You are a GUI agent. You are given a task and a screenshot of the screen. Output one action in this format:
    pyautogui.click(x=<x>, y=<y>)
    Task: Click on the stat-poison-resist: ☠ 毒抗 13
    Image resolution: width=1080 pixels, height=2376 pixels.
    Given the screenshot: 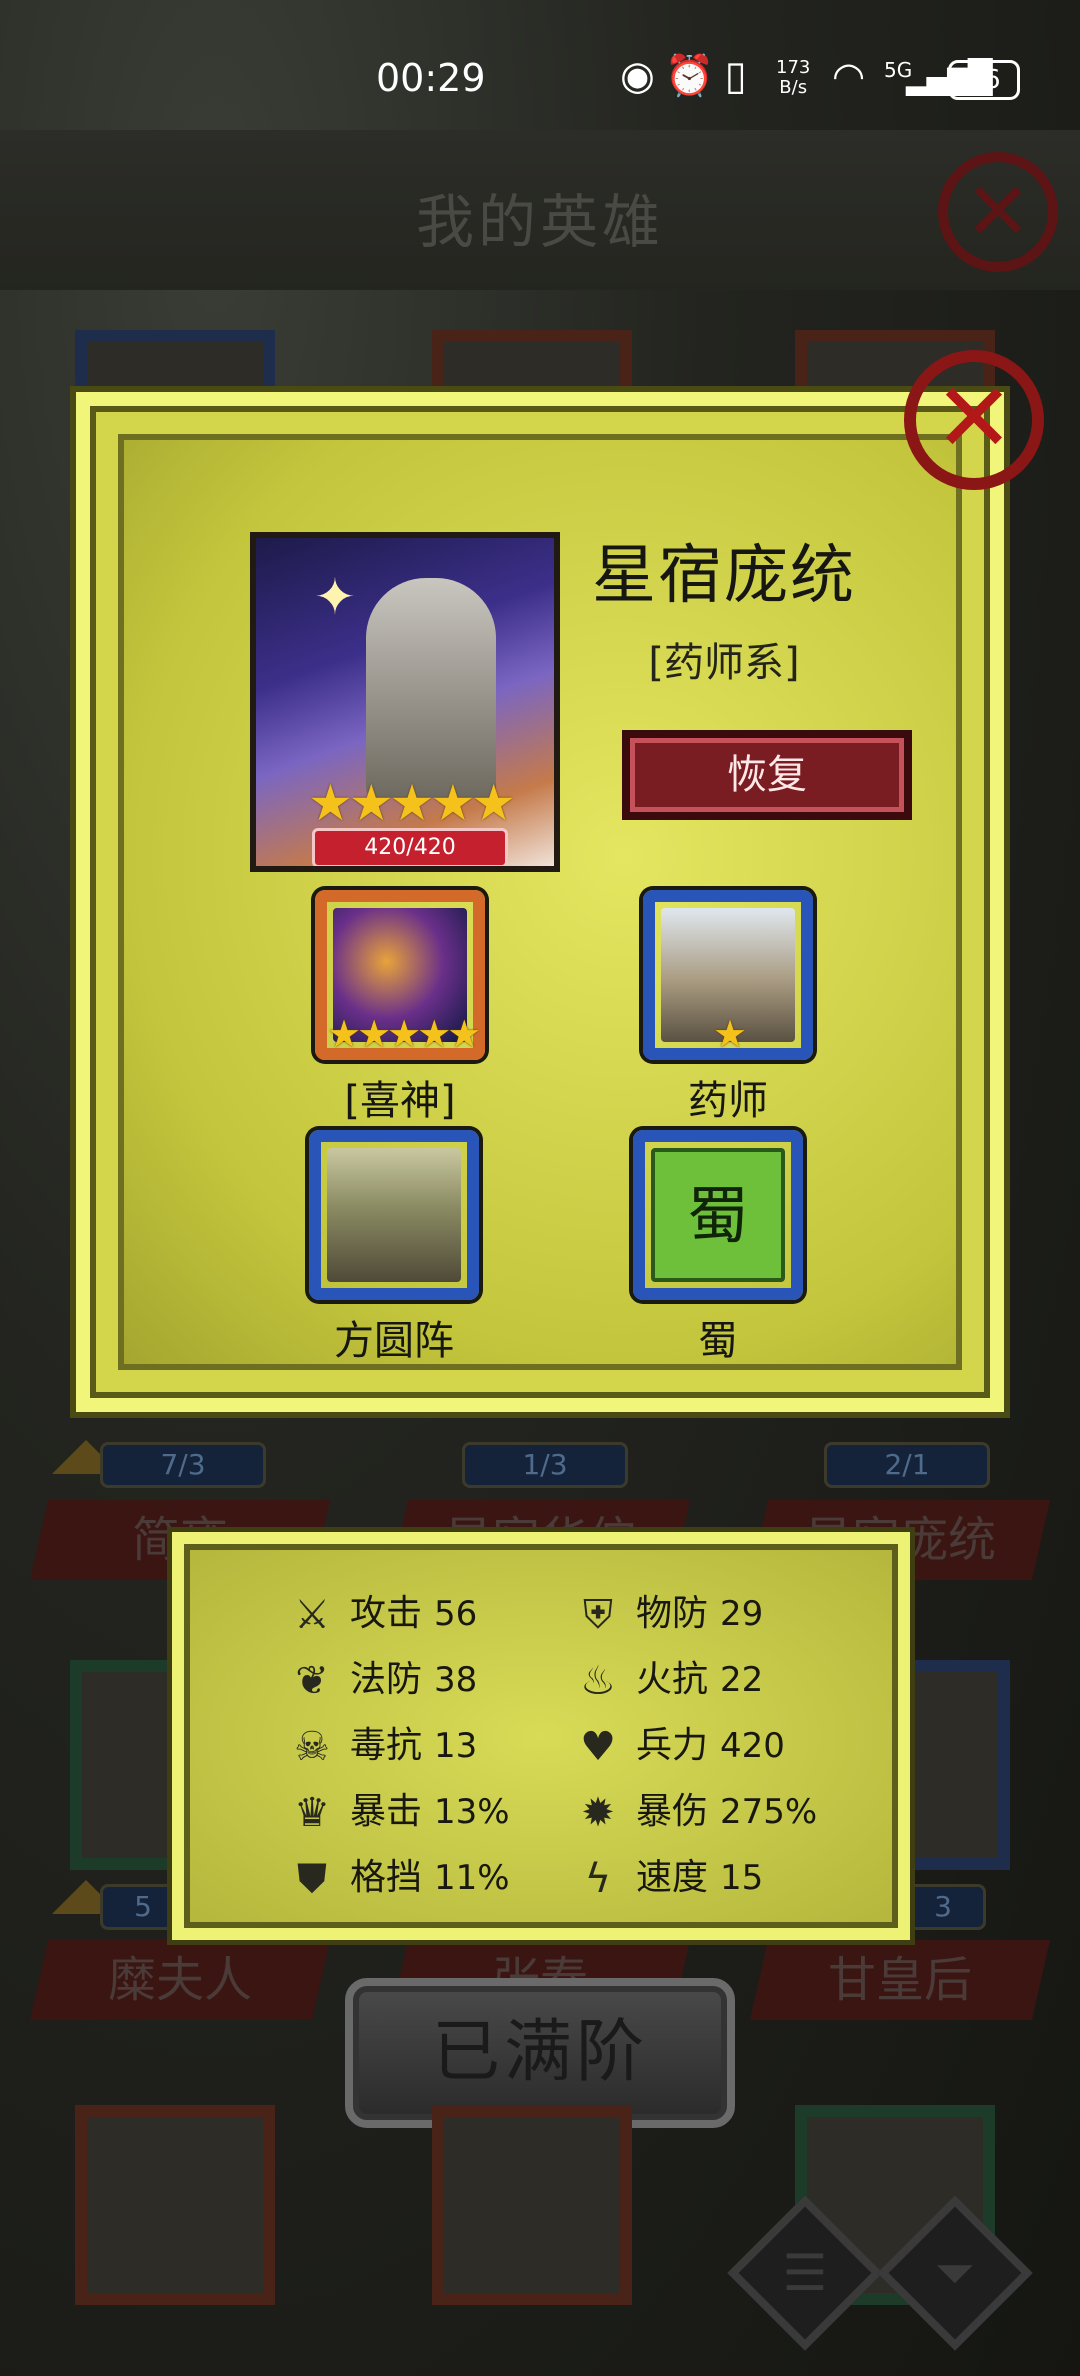 What is the action you would take?
    pyautogui.click(x=382, y=1746)
    